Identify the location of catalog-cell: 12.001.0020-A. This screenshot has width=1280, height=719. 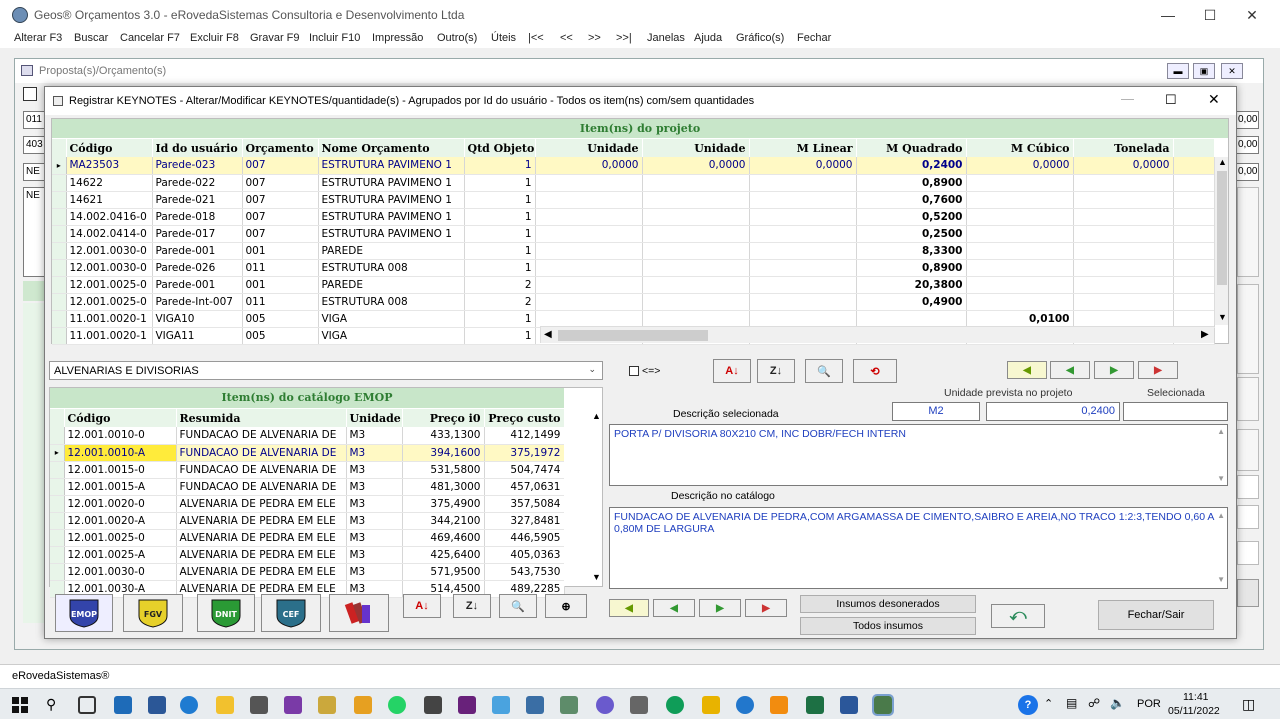
(120, 521).